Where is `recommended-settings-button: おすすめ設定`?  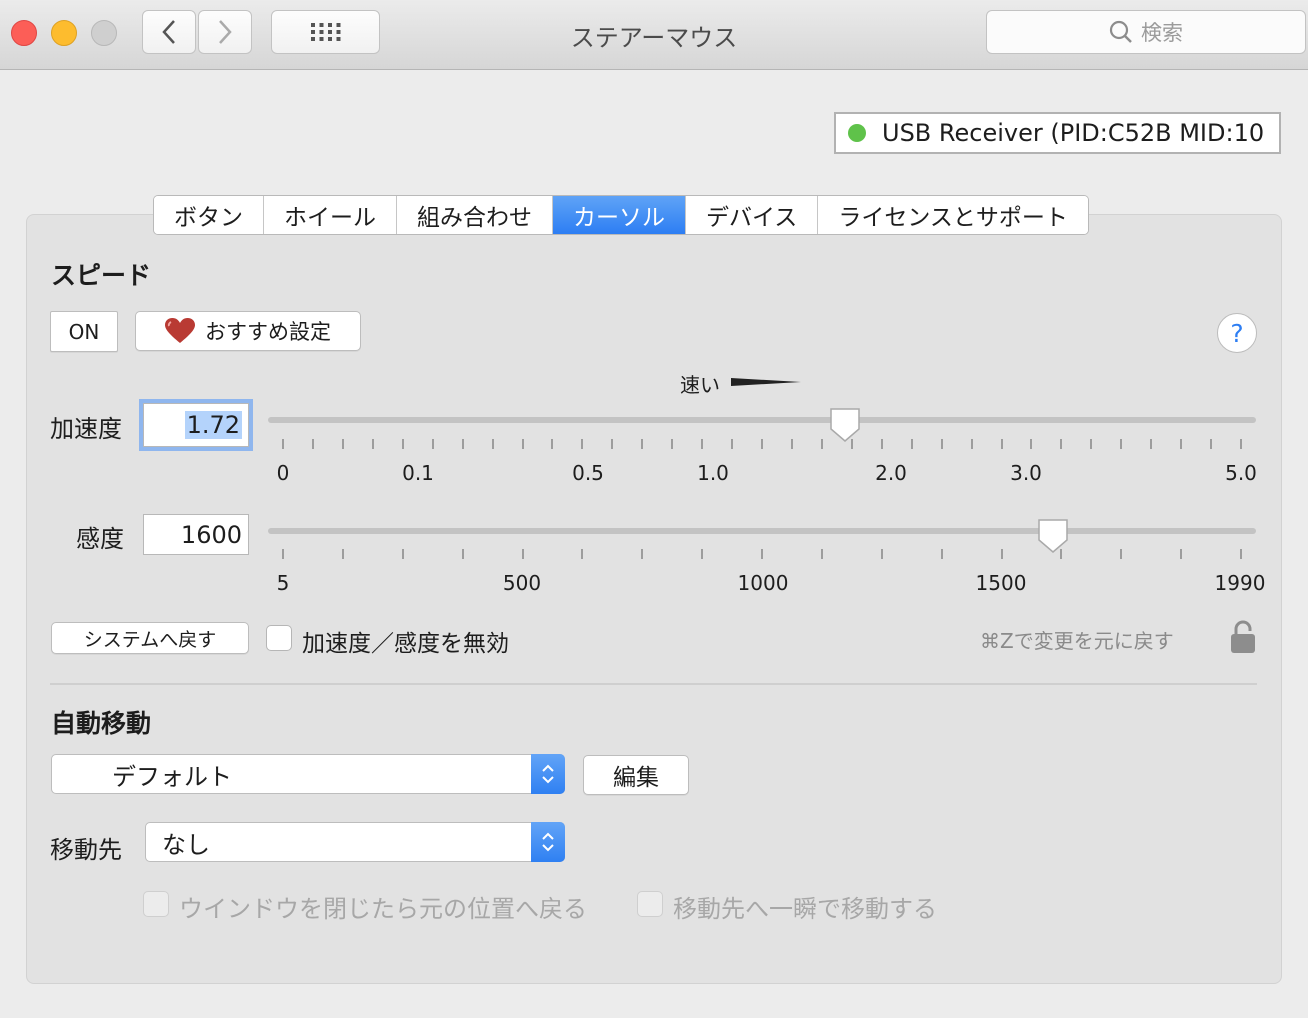 recommended-settings-button: おすすめ設定 is located at coordinates (248, 331).